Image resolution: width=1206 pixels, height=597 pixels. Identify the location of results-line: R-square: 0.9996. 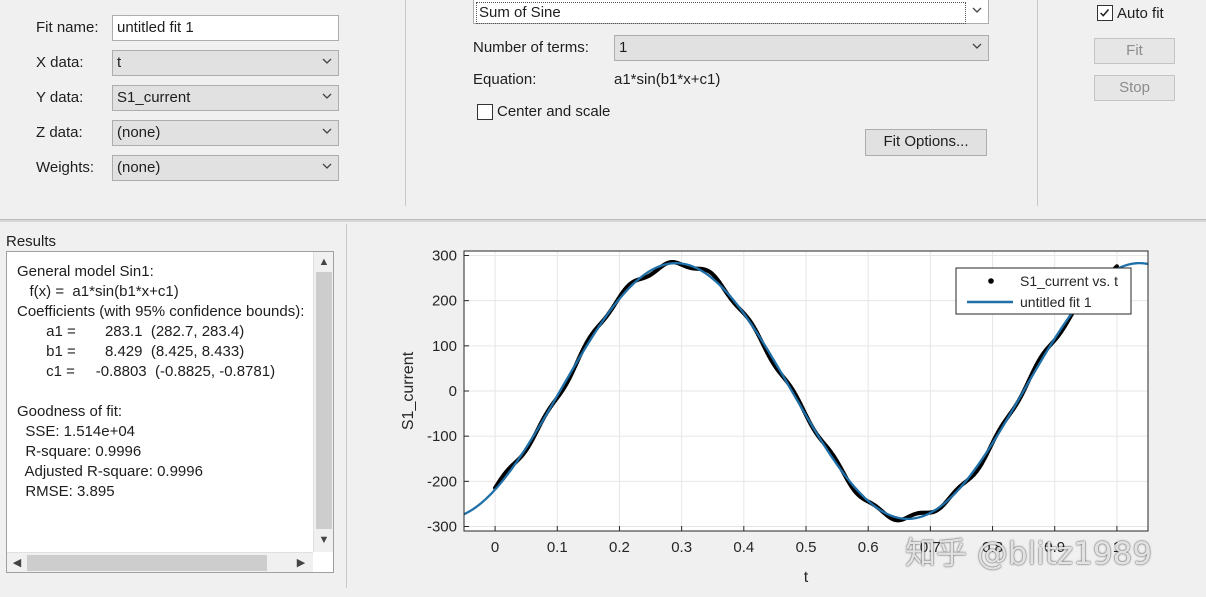
(79, 451).